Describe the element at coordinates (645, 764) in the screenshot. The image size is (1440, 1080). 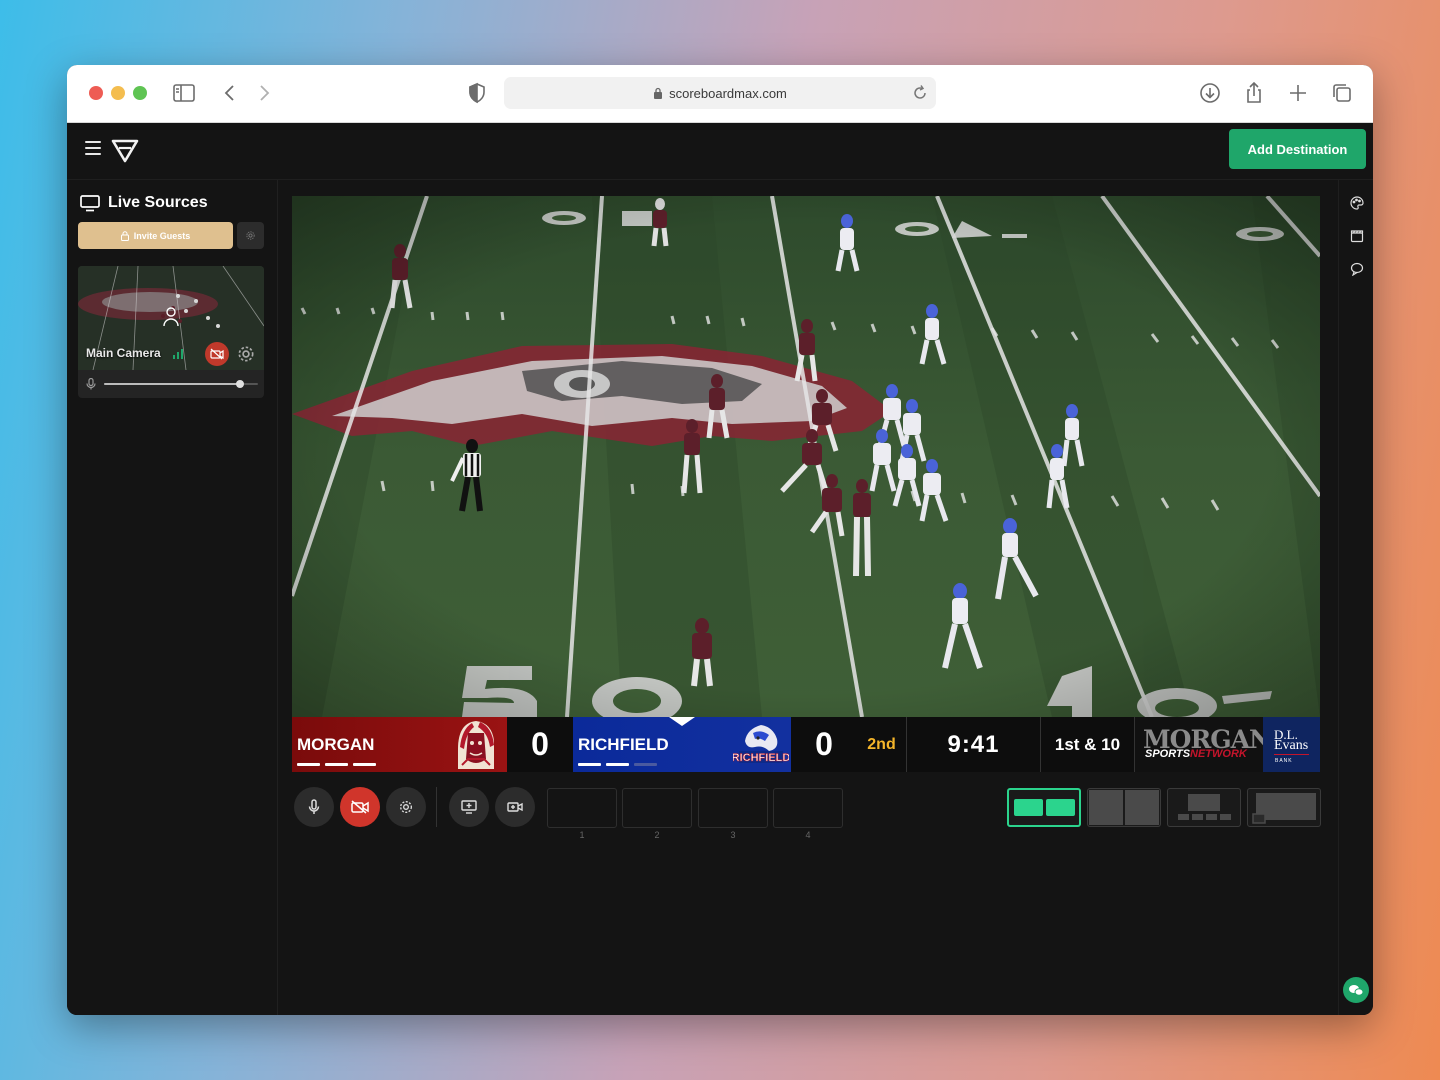
I see `timeout-bar-used` at that location.